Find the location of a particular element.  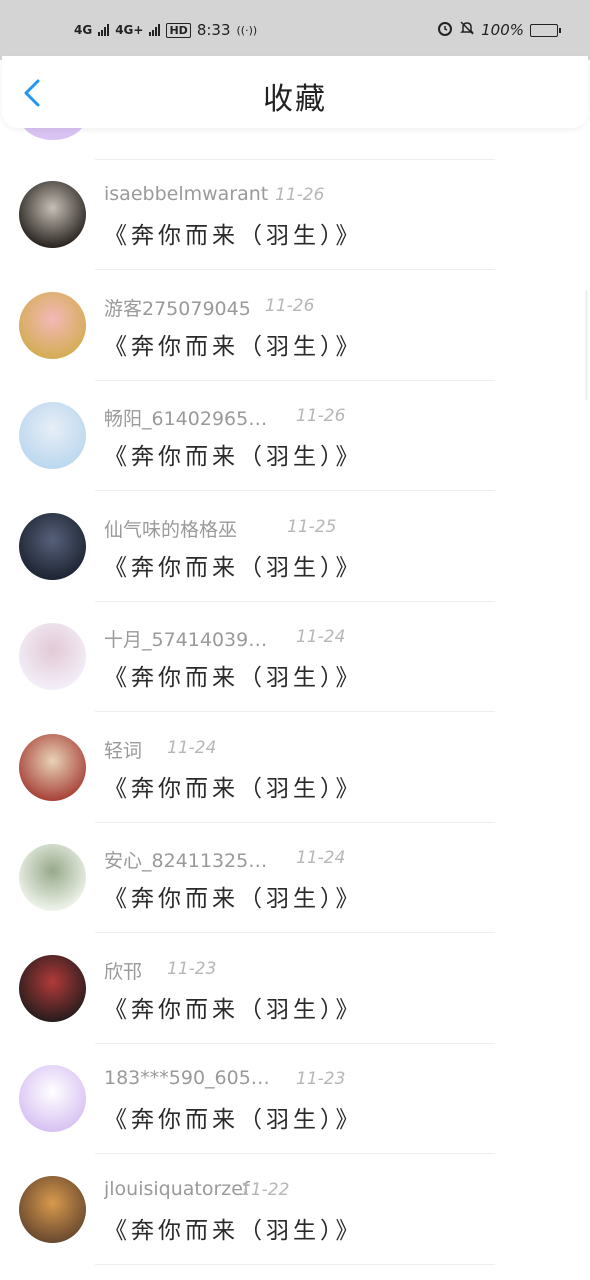

network-label-1: 4G is located at coordinates (83, 30).